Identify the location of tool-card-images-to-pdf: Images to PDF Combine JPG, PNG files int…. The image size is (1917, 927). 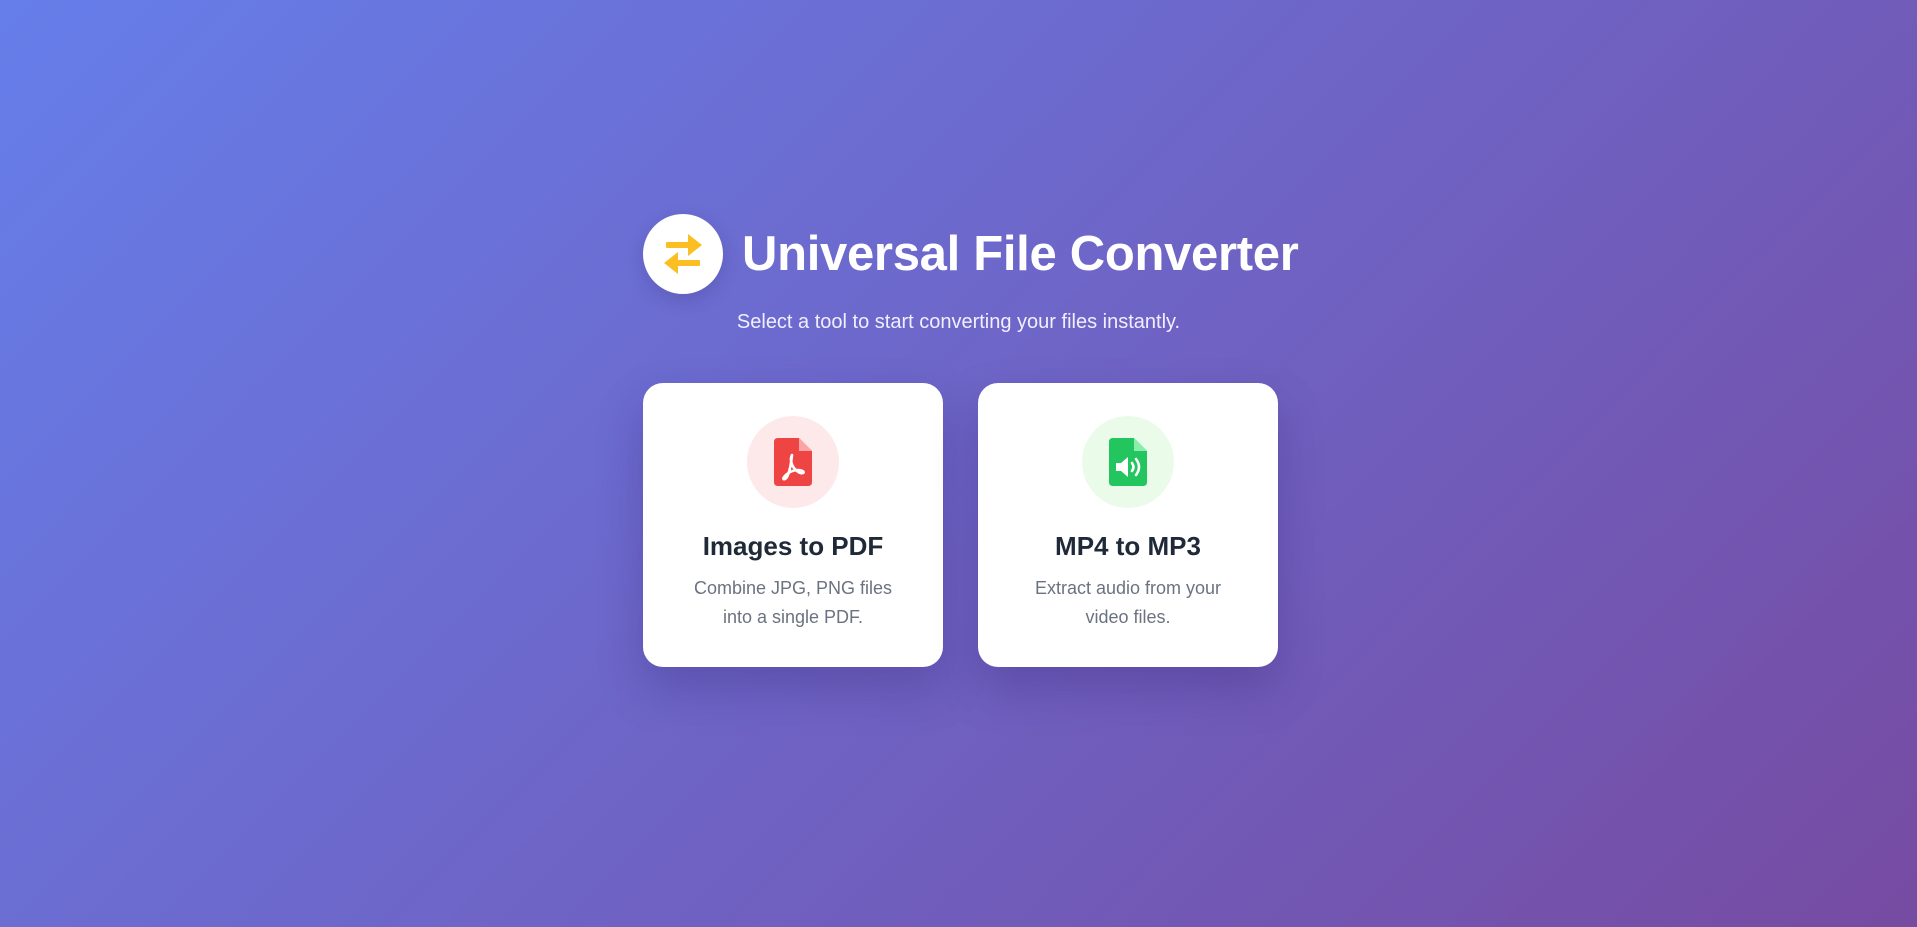
(793, 525).